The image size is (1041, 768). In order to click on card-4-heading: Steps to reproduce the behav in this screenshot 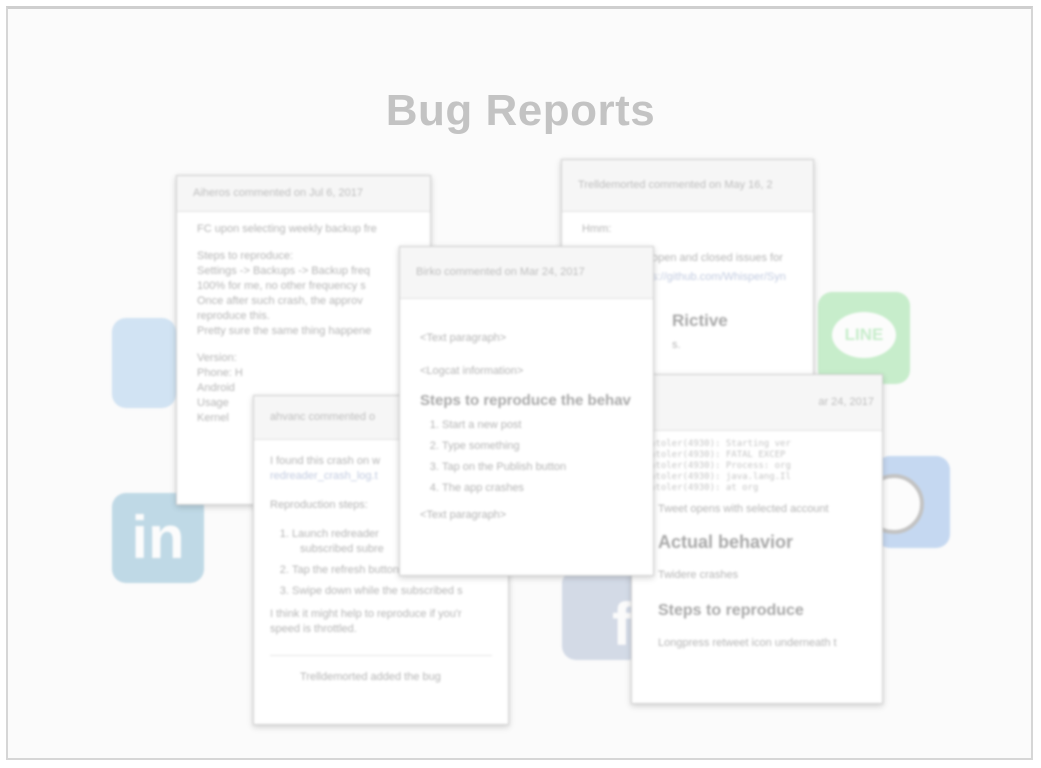, I will do `click(525, 400)`.